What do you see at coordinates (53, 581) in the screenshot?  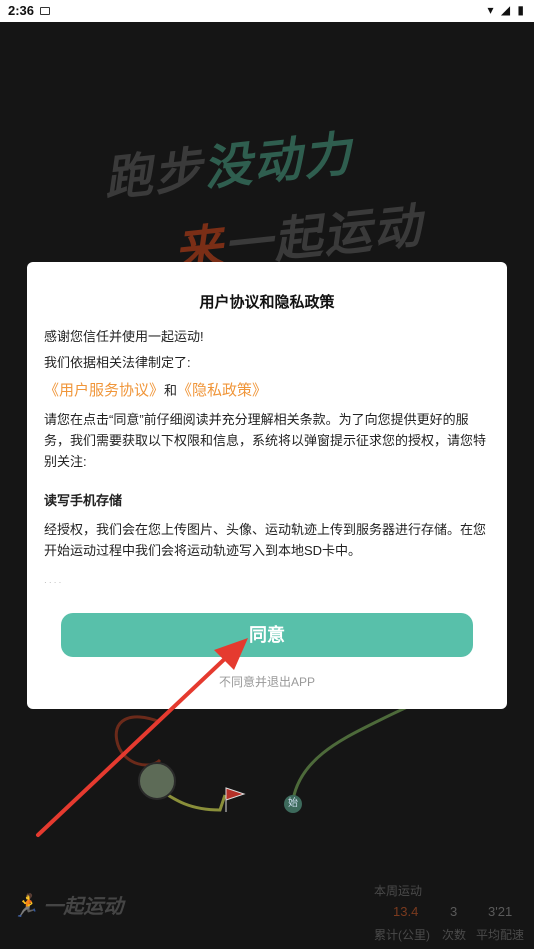 I see `cut-off-text: · · · ·` at bounding box center [53, 581].